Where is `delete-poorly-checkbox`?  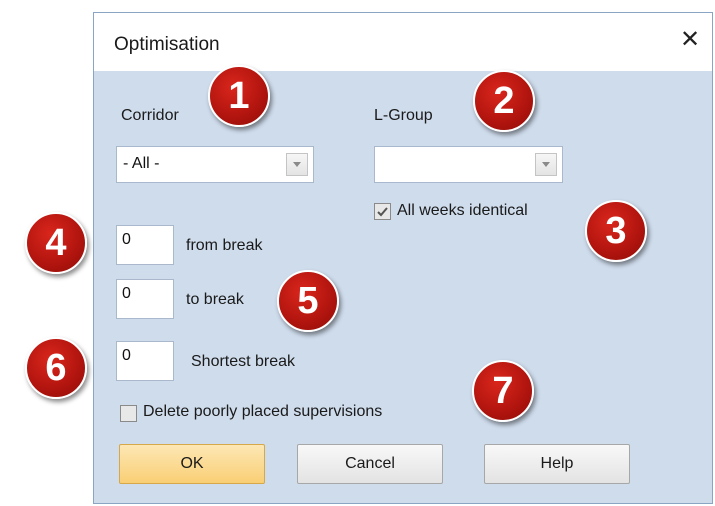 delete-poorly-checkbox is located at coordinates (128, 413).